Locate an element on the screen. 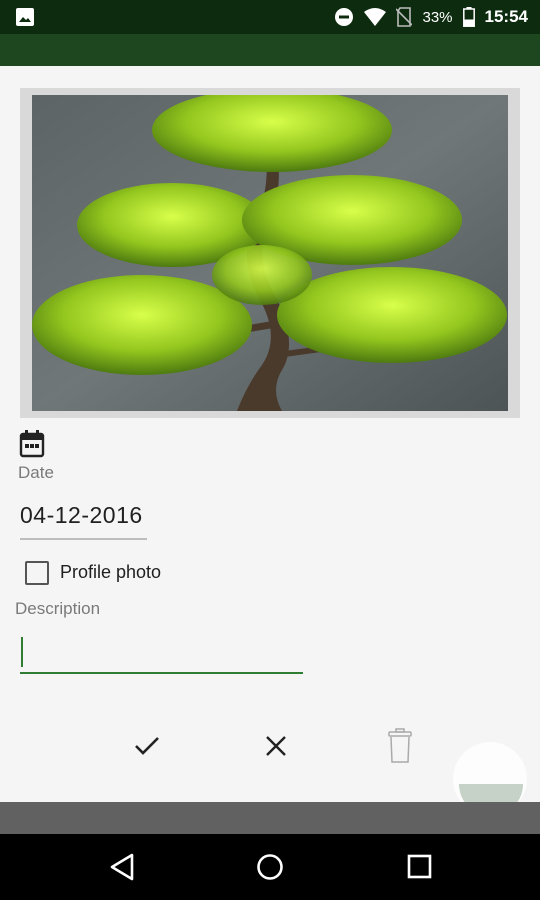  date-label: Date is located at coordinates (36, 472).